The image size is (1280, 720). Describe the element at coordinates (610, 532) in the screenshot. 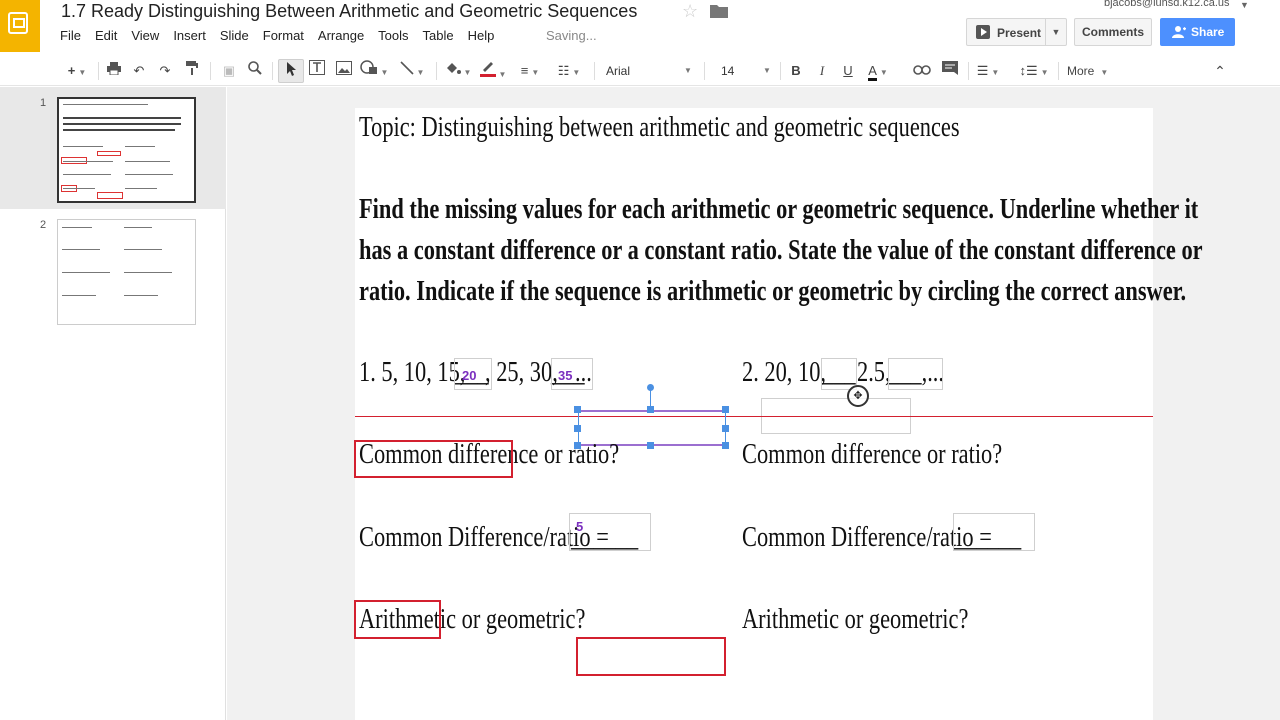

I see `q1-diff-value-box: 5` at that location.